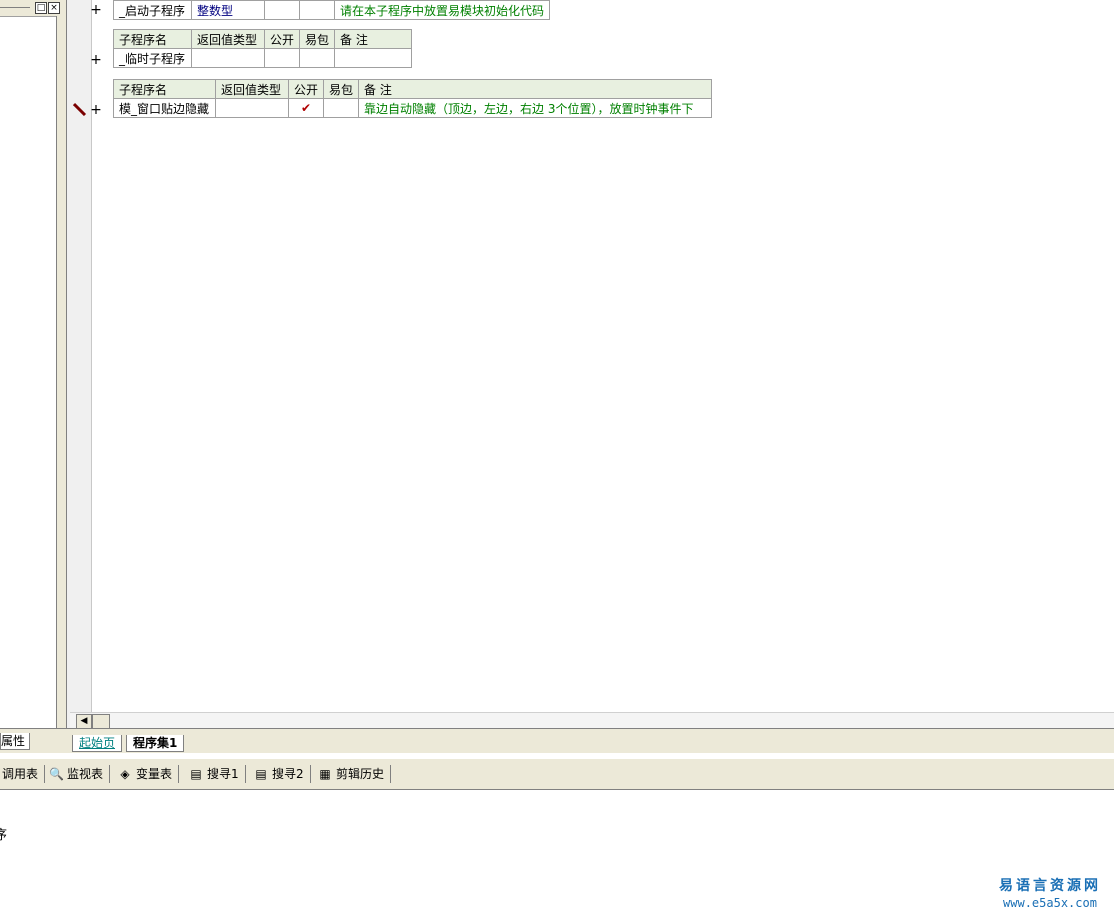 The width and height of the screenshot is (1114, 914). What do you see at coordinates (33, 740) in the screenshot?
I see `panel-tabstrip: 属性` at bounding box center [33, 740].